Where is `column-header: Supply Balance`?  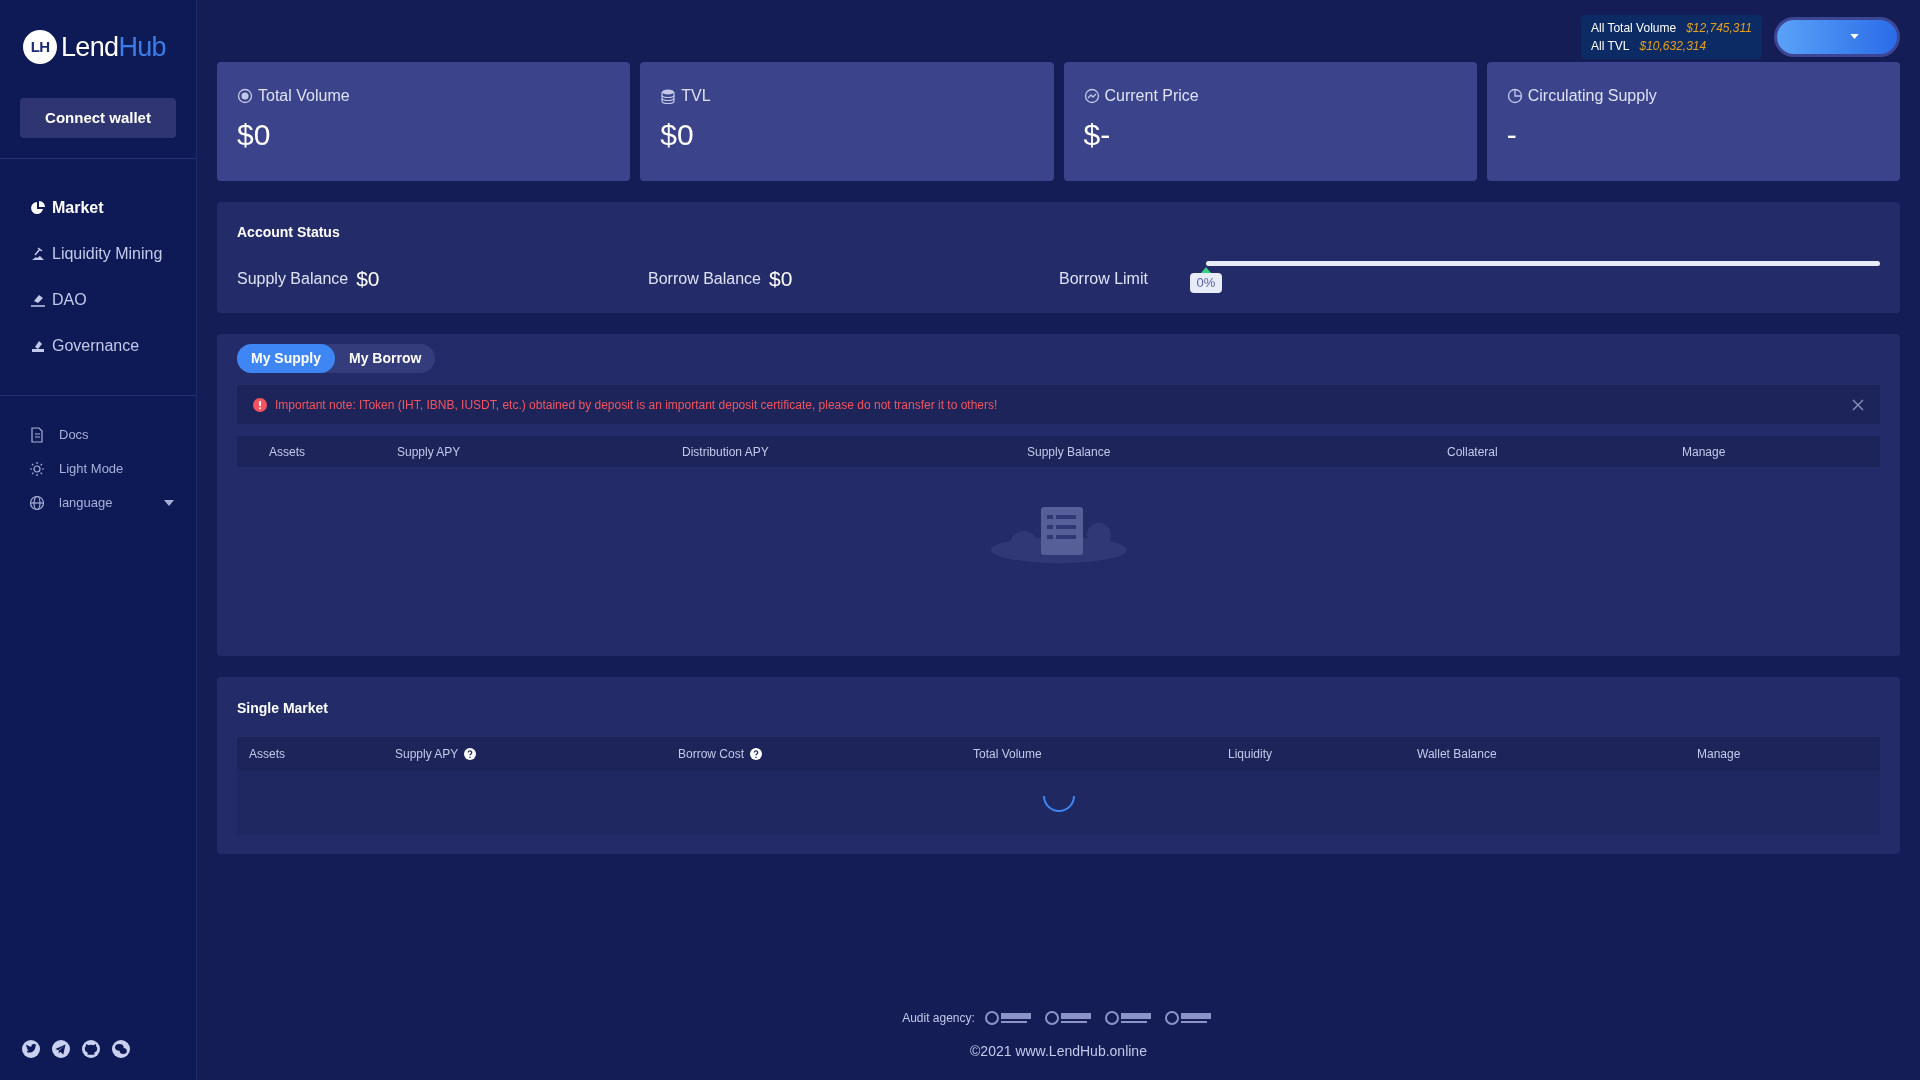 column-header: Supply Balance is located at coordinates (1069, 451).